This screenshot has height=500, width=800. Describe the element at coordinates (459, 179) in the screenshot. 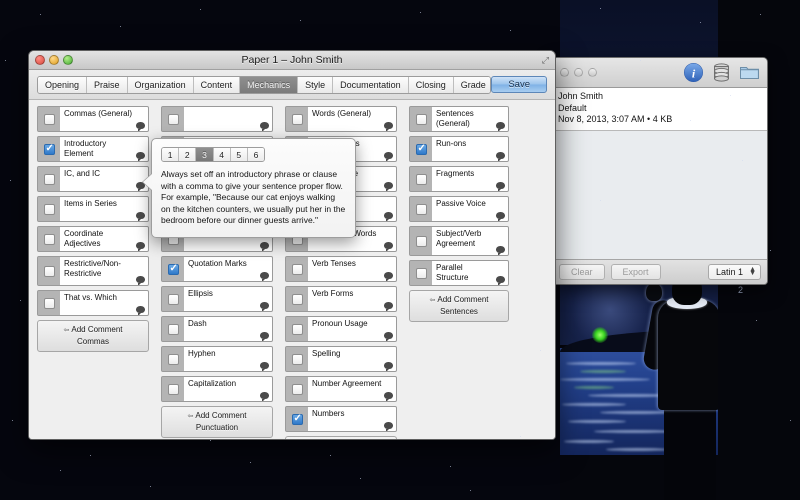

I see `criterion-row: Fragments` at that location.